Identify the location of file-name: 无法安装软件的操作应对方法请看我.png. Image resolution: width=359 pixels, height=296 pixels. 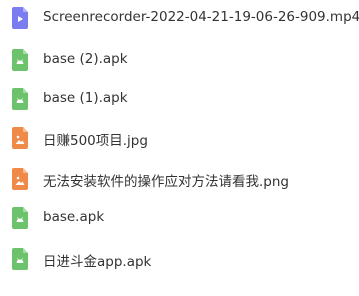
(166, 182).